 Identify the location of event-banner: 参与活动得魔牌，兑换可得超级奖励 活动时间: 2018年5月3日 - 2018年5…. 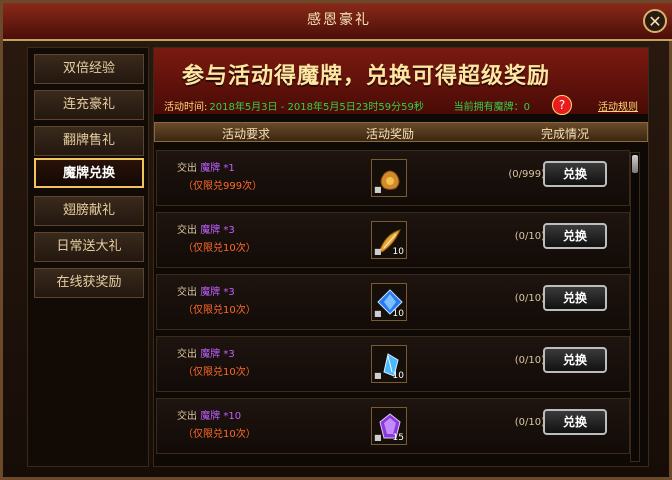
(401, 81).